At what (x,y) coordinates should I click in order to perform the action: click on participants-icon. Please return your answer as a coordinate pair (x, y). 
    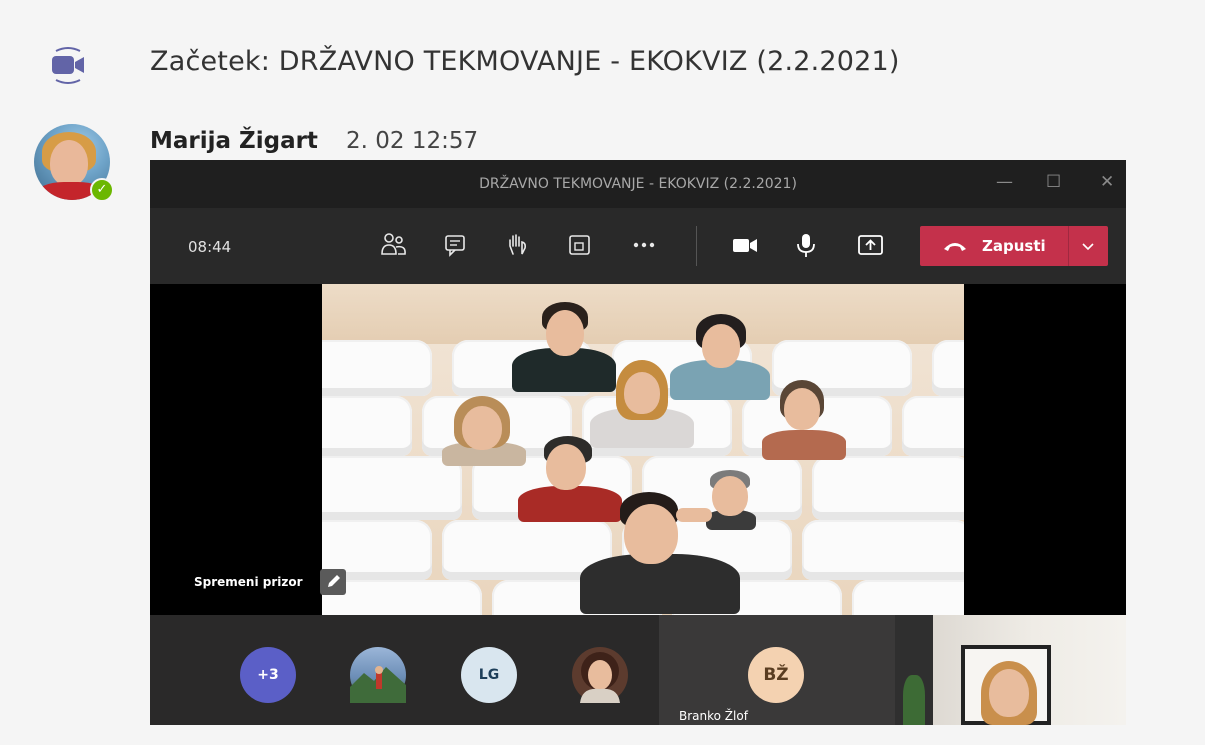
    Looking at the image, I should click on (395, 245).